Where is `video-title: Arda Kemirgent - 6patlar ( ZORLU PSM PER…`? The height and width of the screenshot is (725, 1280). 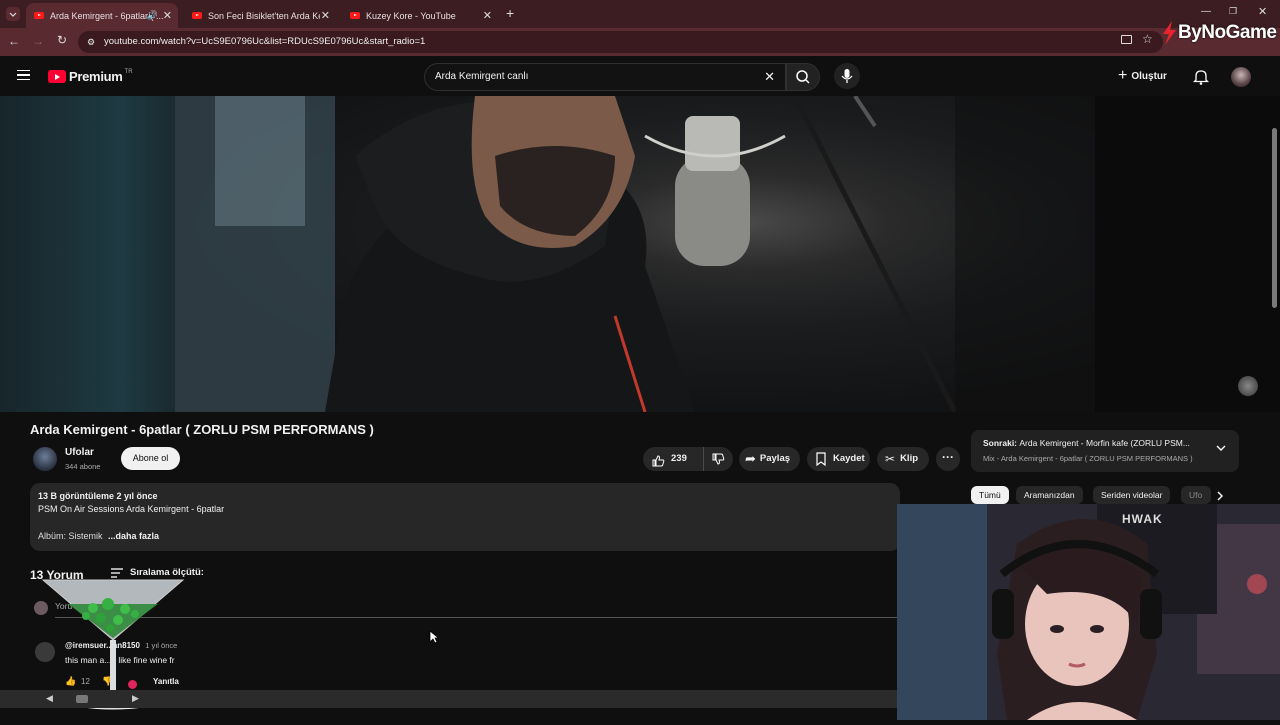 video-title: Arda Kemirgent - 6patlar ( ZORLU PSM PER… is located at coordinates (202, 429).